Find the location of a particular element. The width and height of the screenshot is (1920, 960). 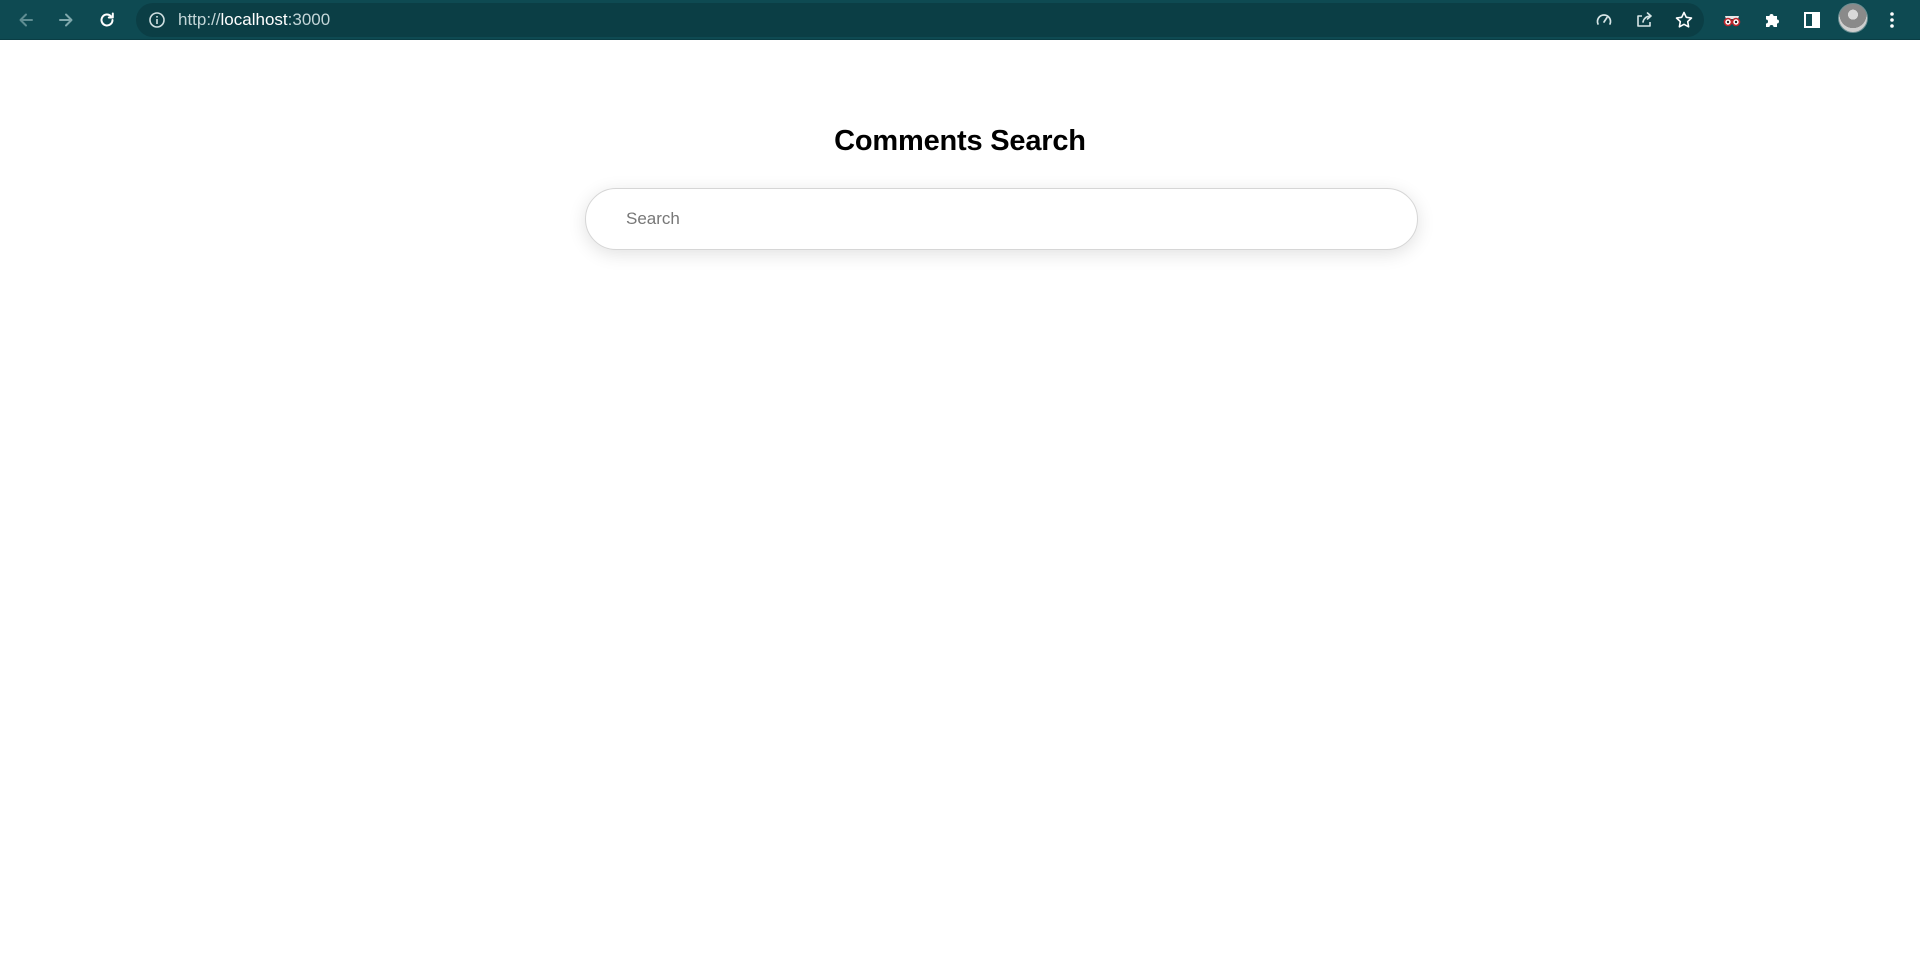

bookmark-button is located at coordinates (1684, 20).